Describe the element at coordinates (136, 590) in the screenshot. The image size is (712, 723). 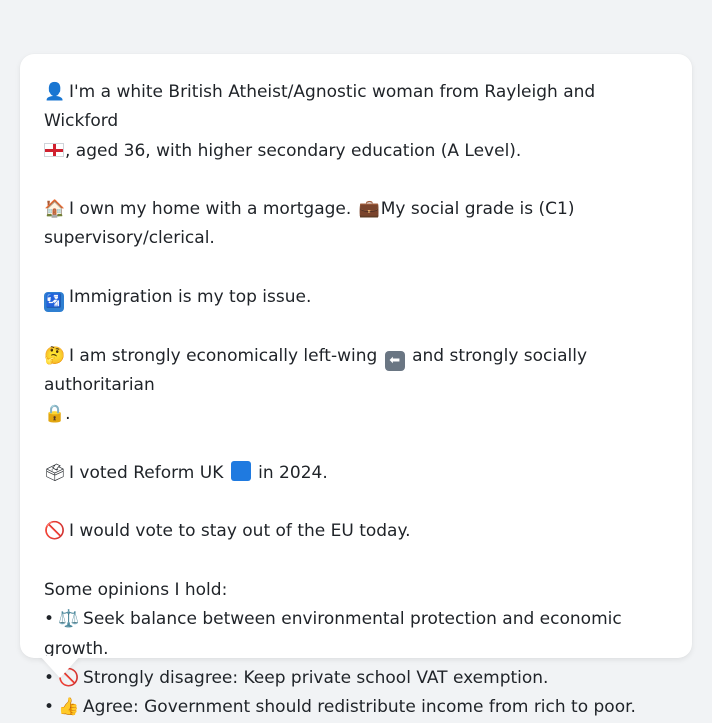
I see `opinions-heading: Some opinions I hold:` at that location.